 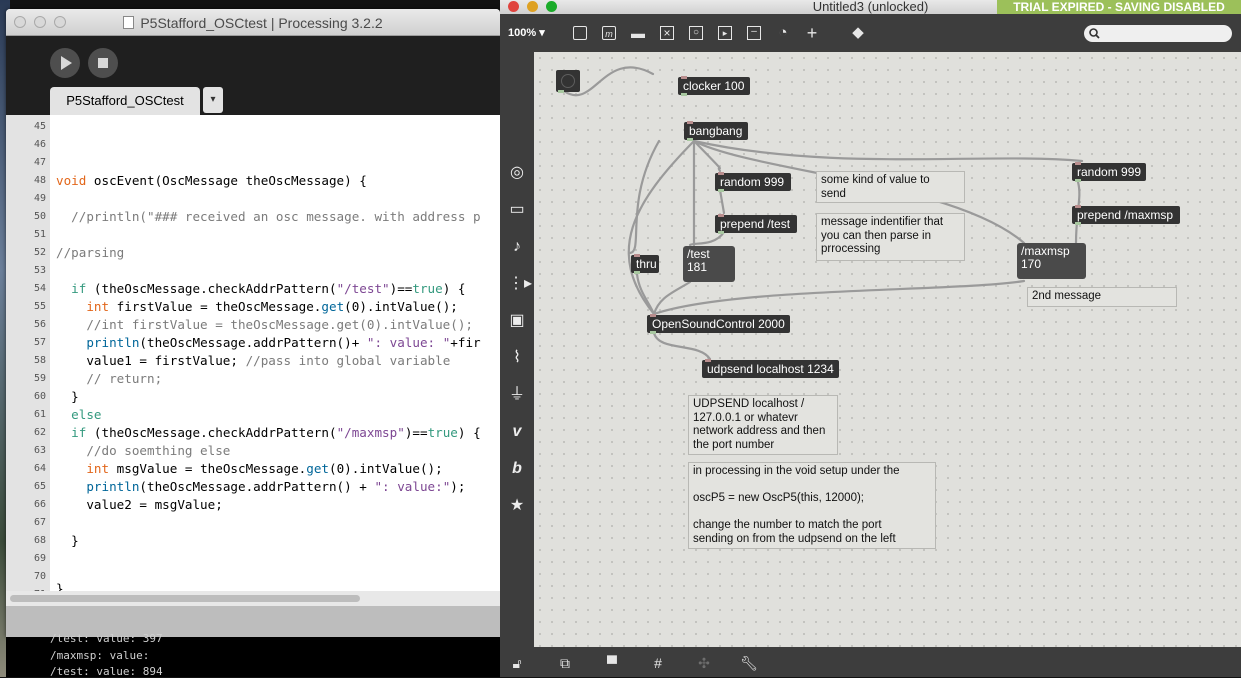 I want to click on dial-icon: ◔, so click(x=783, y=32).